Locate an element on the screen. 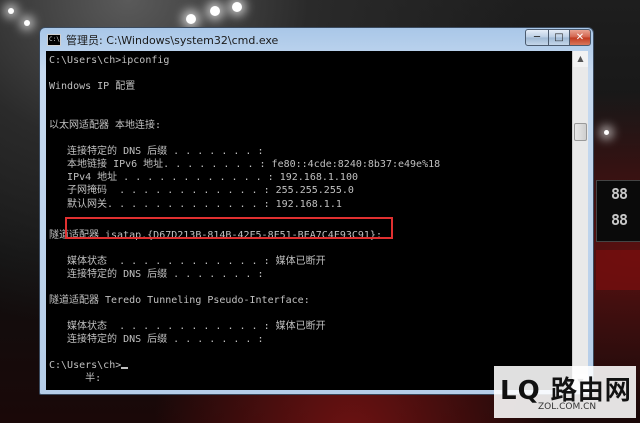 The image size is (640, 423). scrollbar-thumb is located at coordinates (580, 132).